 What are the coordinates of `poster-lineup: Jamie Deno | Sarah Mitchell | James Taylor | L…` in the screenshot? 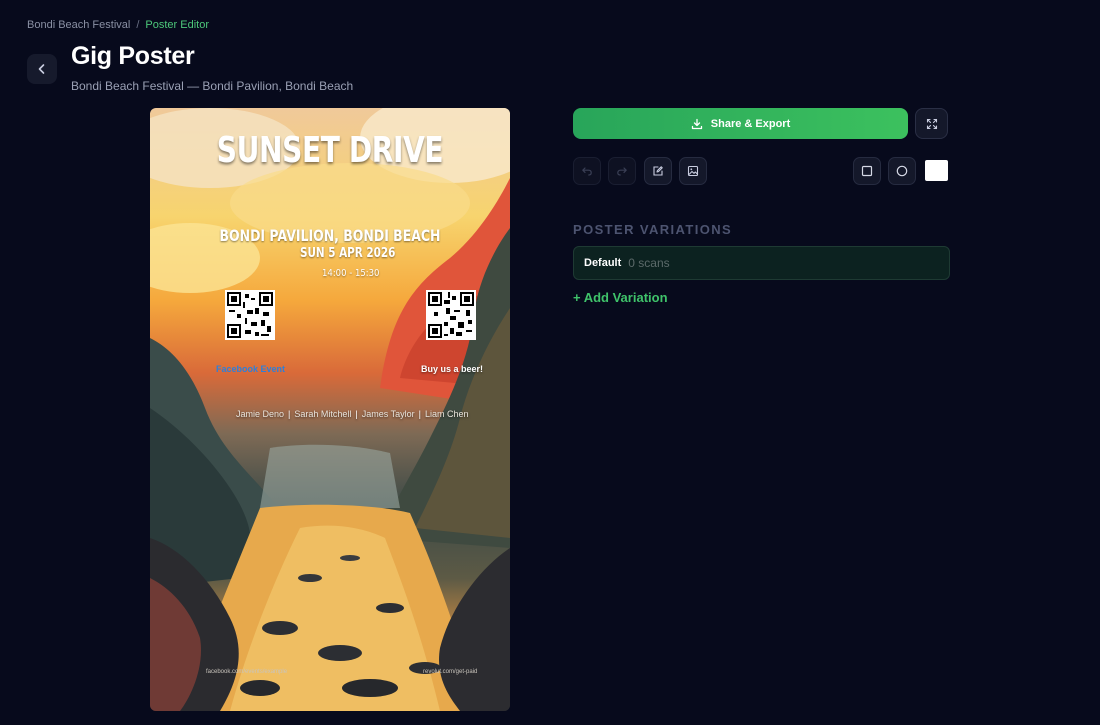 It's located at (352, 414).